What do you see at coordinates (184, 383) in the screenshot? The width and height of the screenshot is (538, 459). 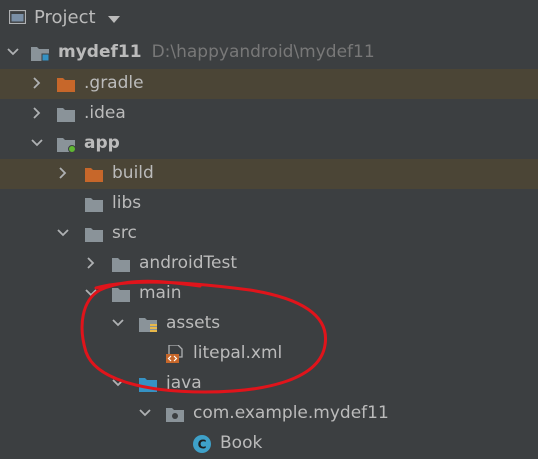 I see `tree-node-label: java` at bounding box center [184, 383].